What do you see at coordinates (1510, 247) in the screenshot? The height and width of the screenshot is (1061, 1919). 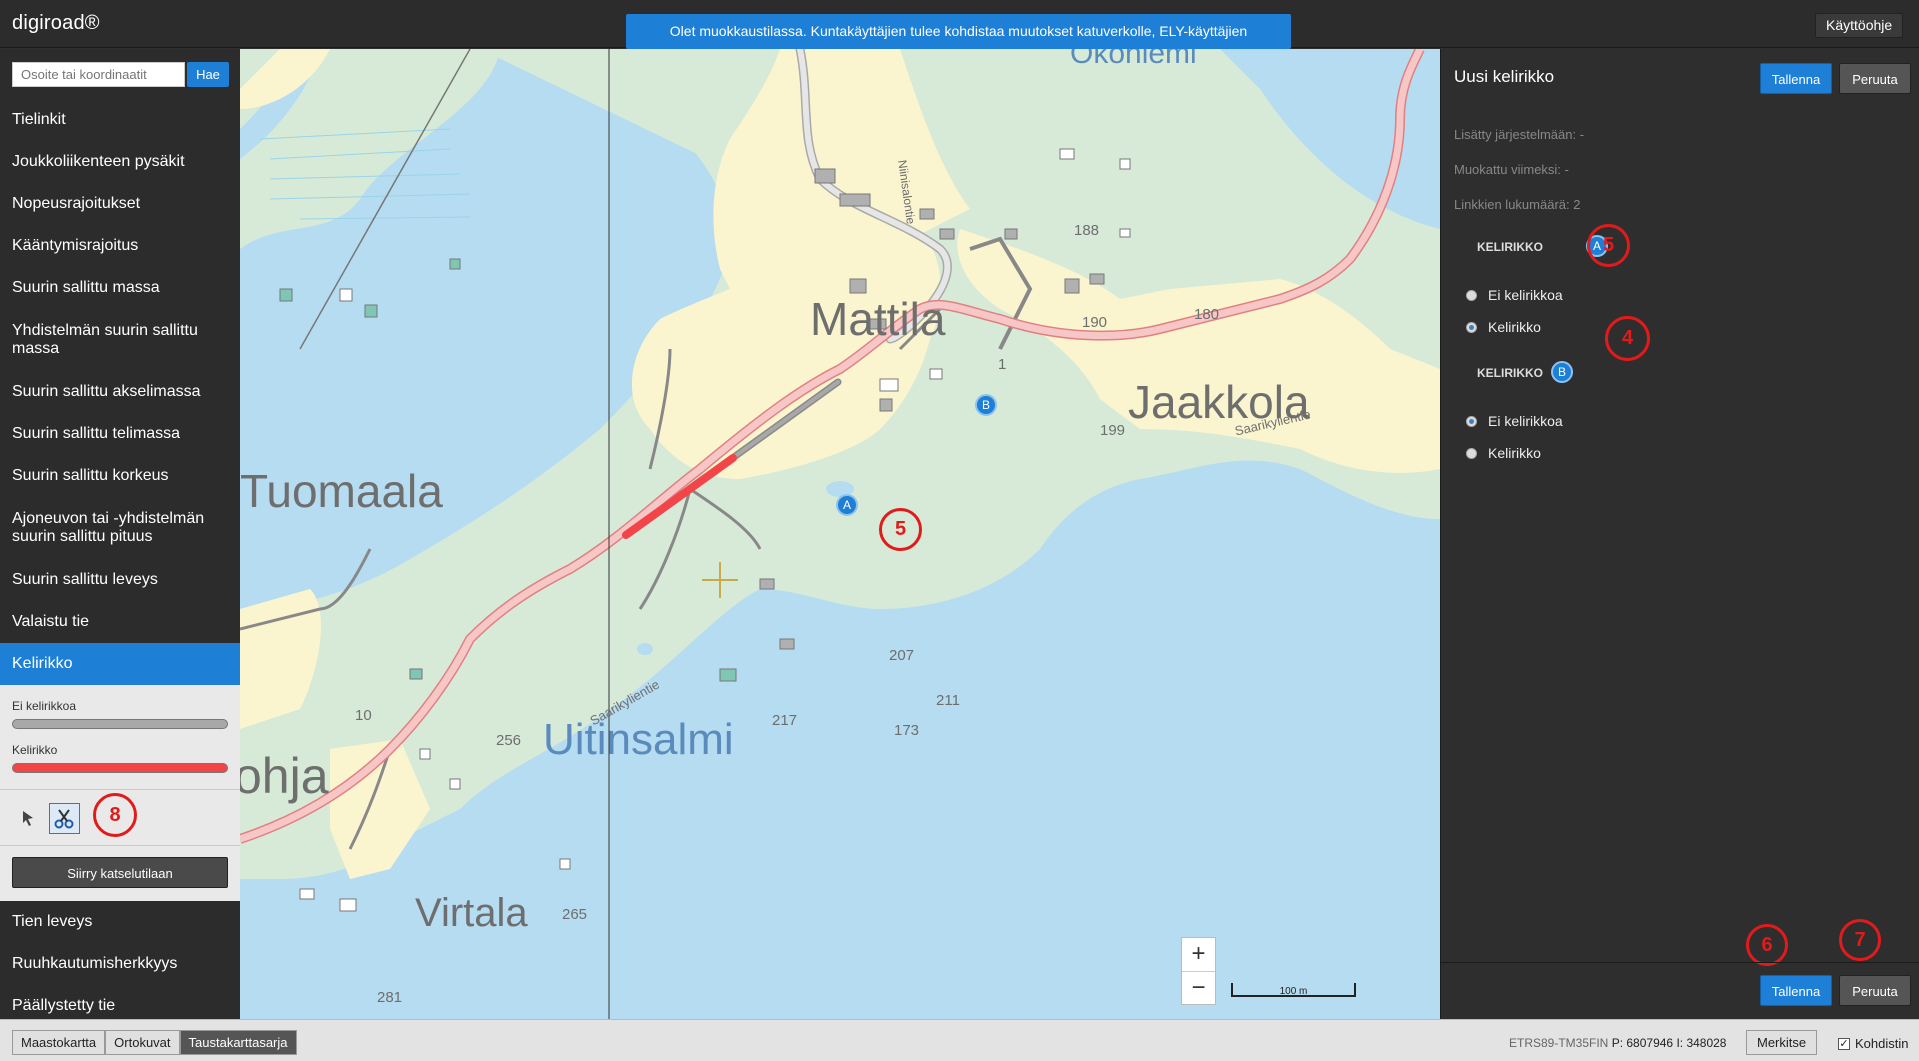 I see `segment-a-header: KELIRIKKO` at bounding box center [1510, 247].